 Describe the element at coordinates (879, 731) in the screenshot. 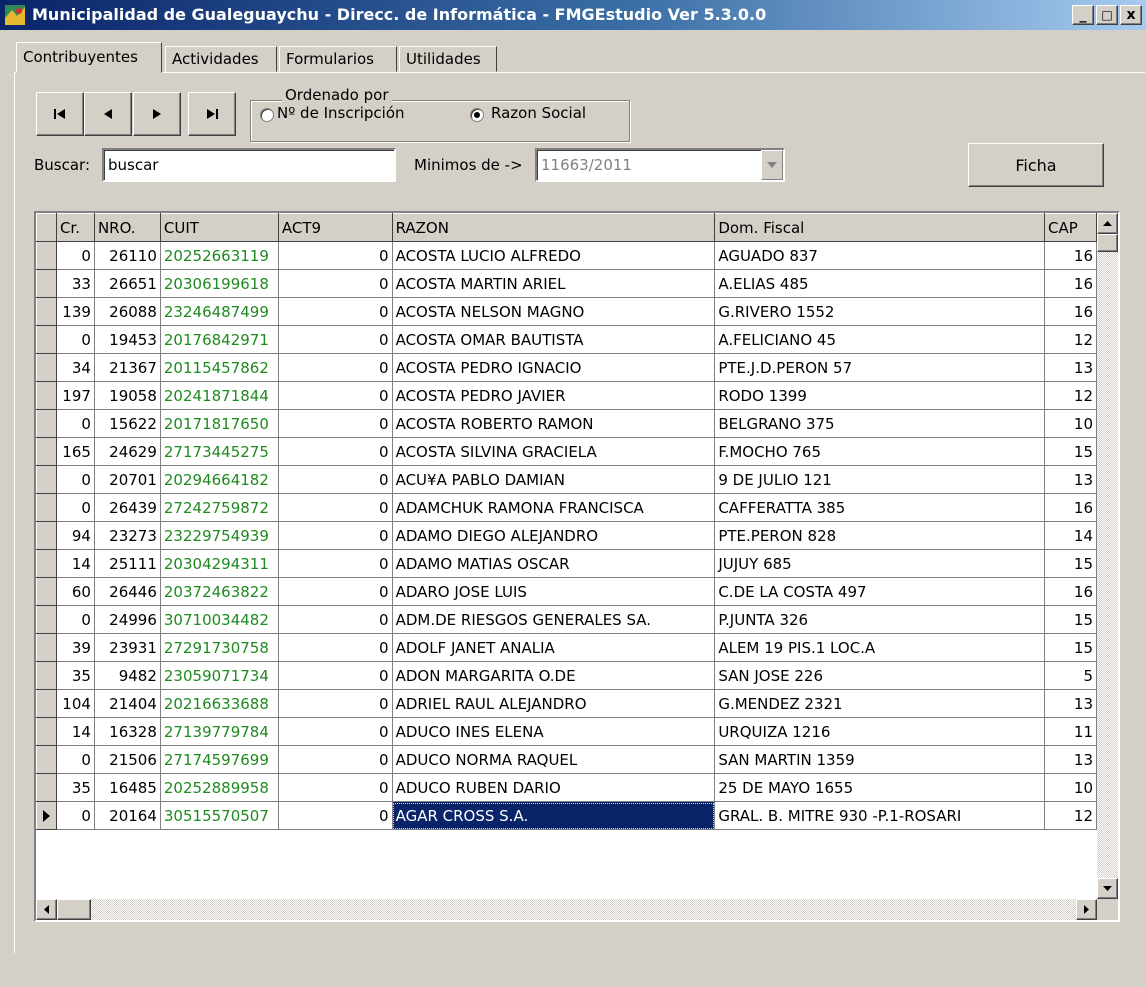

I see `cell-dom: URQUIZA 1216` at that location.